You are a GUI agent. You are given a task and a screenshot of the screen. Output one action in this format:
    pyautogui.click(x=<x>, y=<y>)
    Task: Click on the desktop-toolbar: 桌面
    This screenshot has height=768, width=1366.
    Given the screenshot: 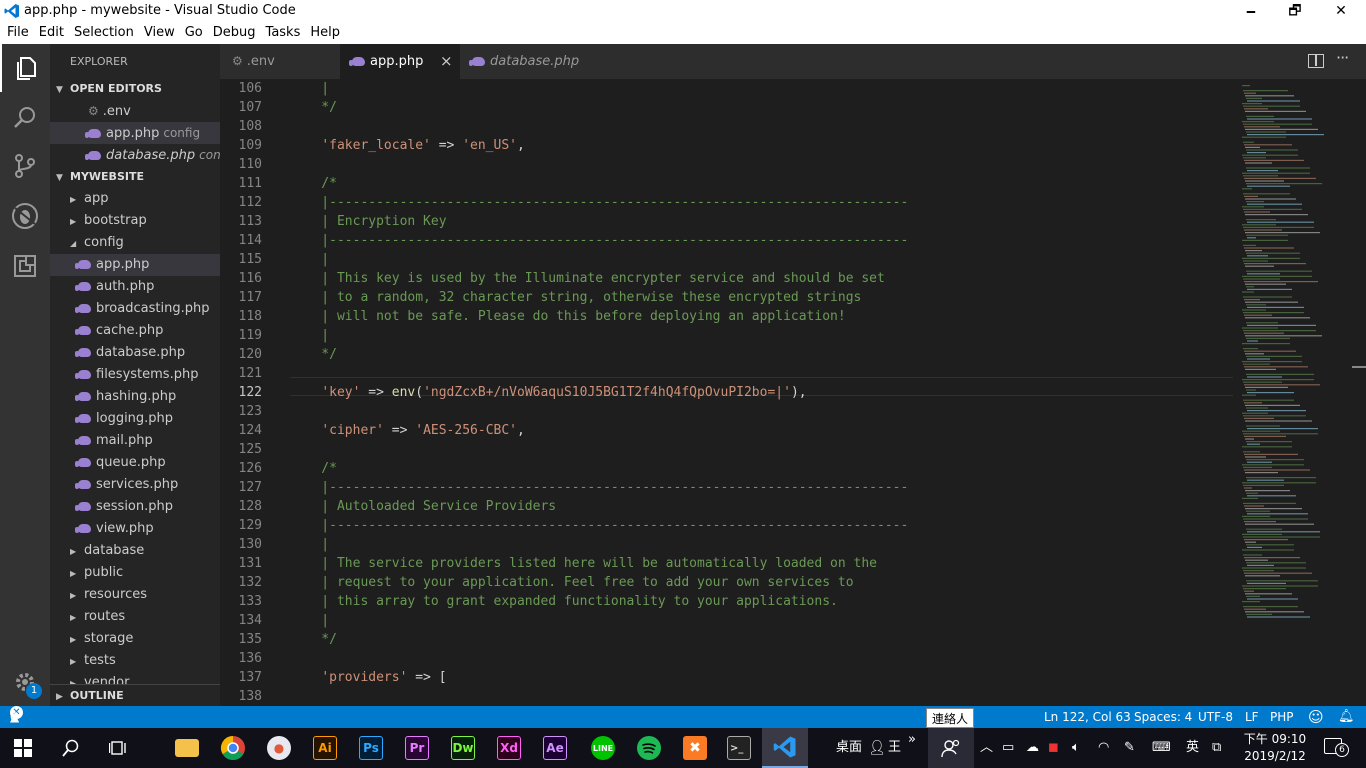 What is the action you would take?
    pyautogui.click(x=849, y=748)
    